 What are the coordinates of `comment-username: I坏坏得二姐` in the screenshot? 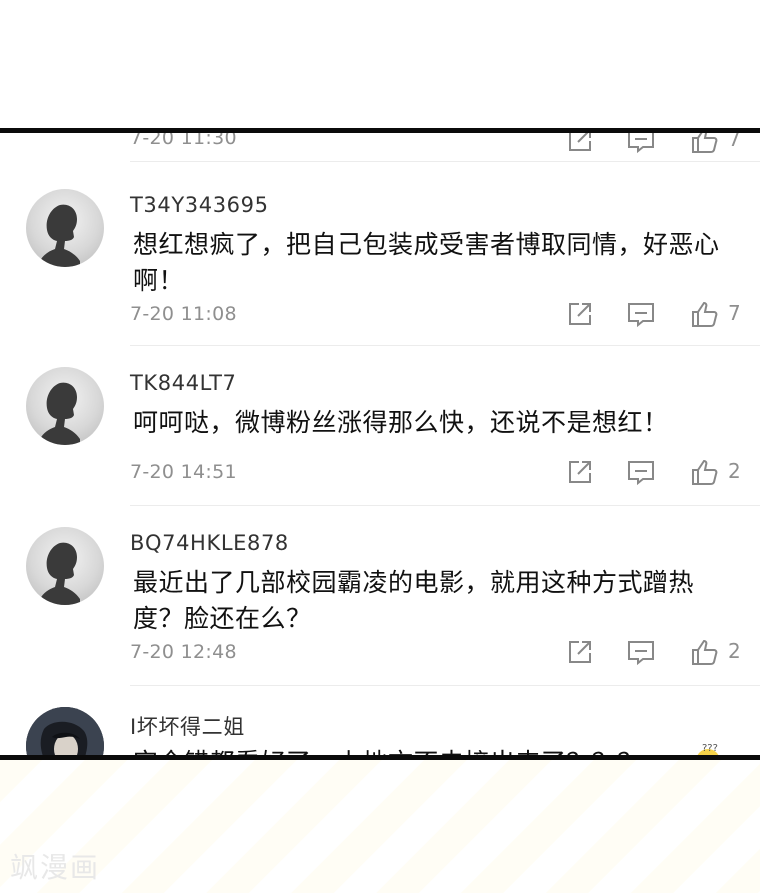 It's located at (187, 726).